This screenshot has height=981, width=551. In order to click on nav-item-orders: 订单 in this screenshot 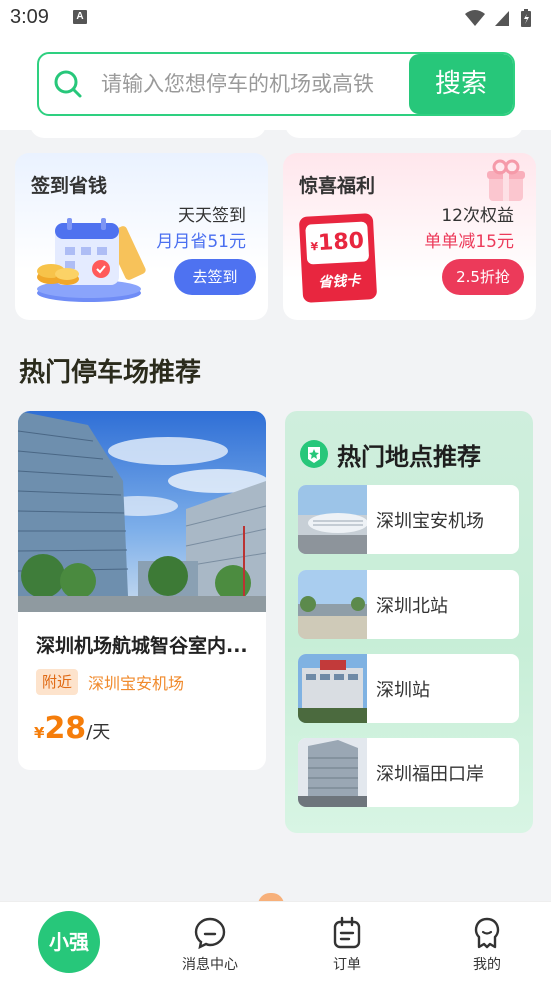, I will do `click(347, 946)`.